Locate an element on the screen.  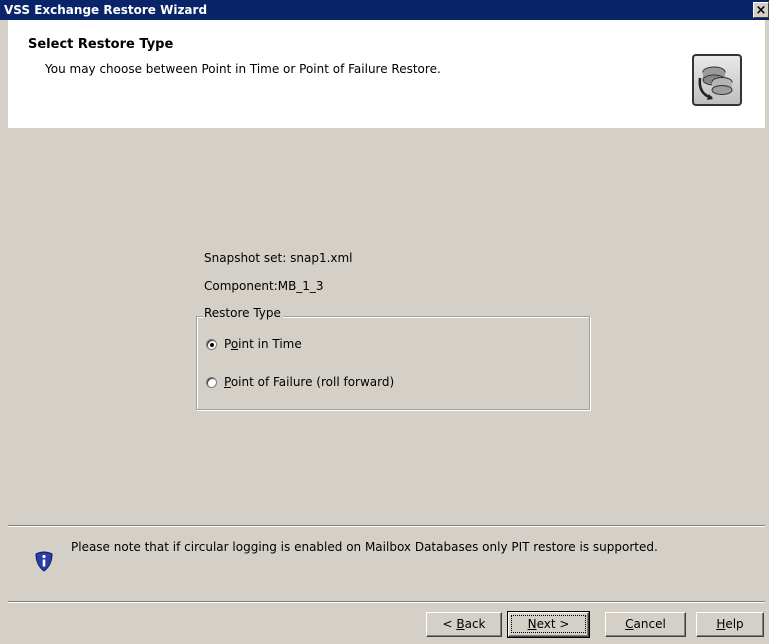
radio-button-unchecked is located at coordinates (211, 382).